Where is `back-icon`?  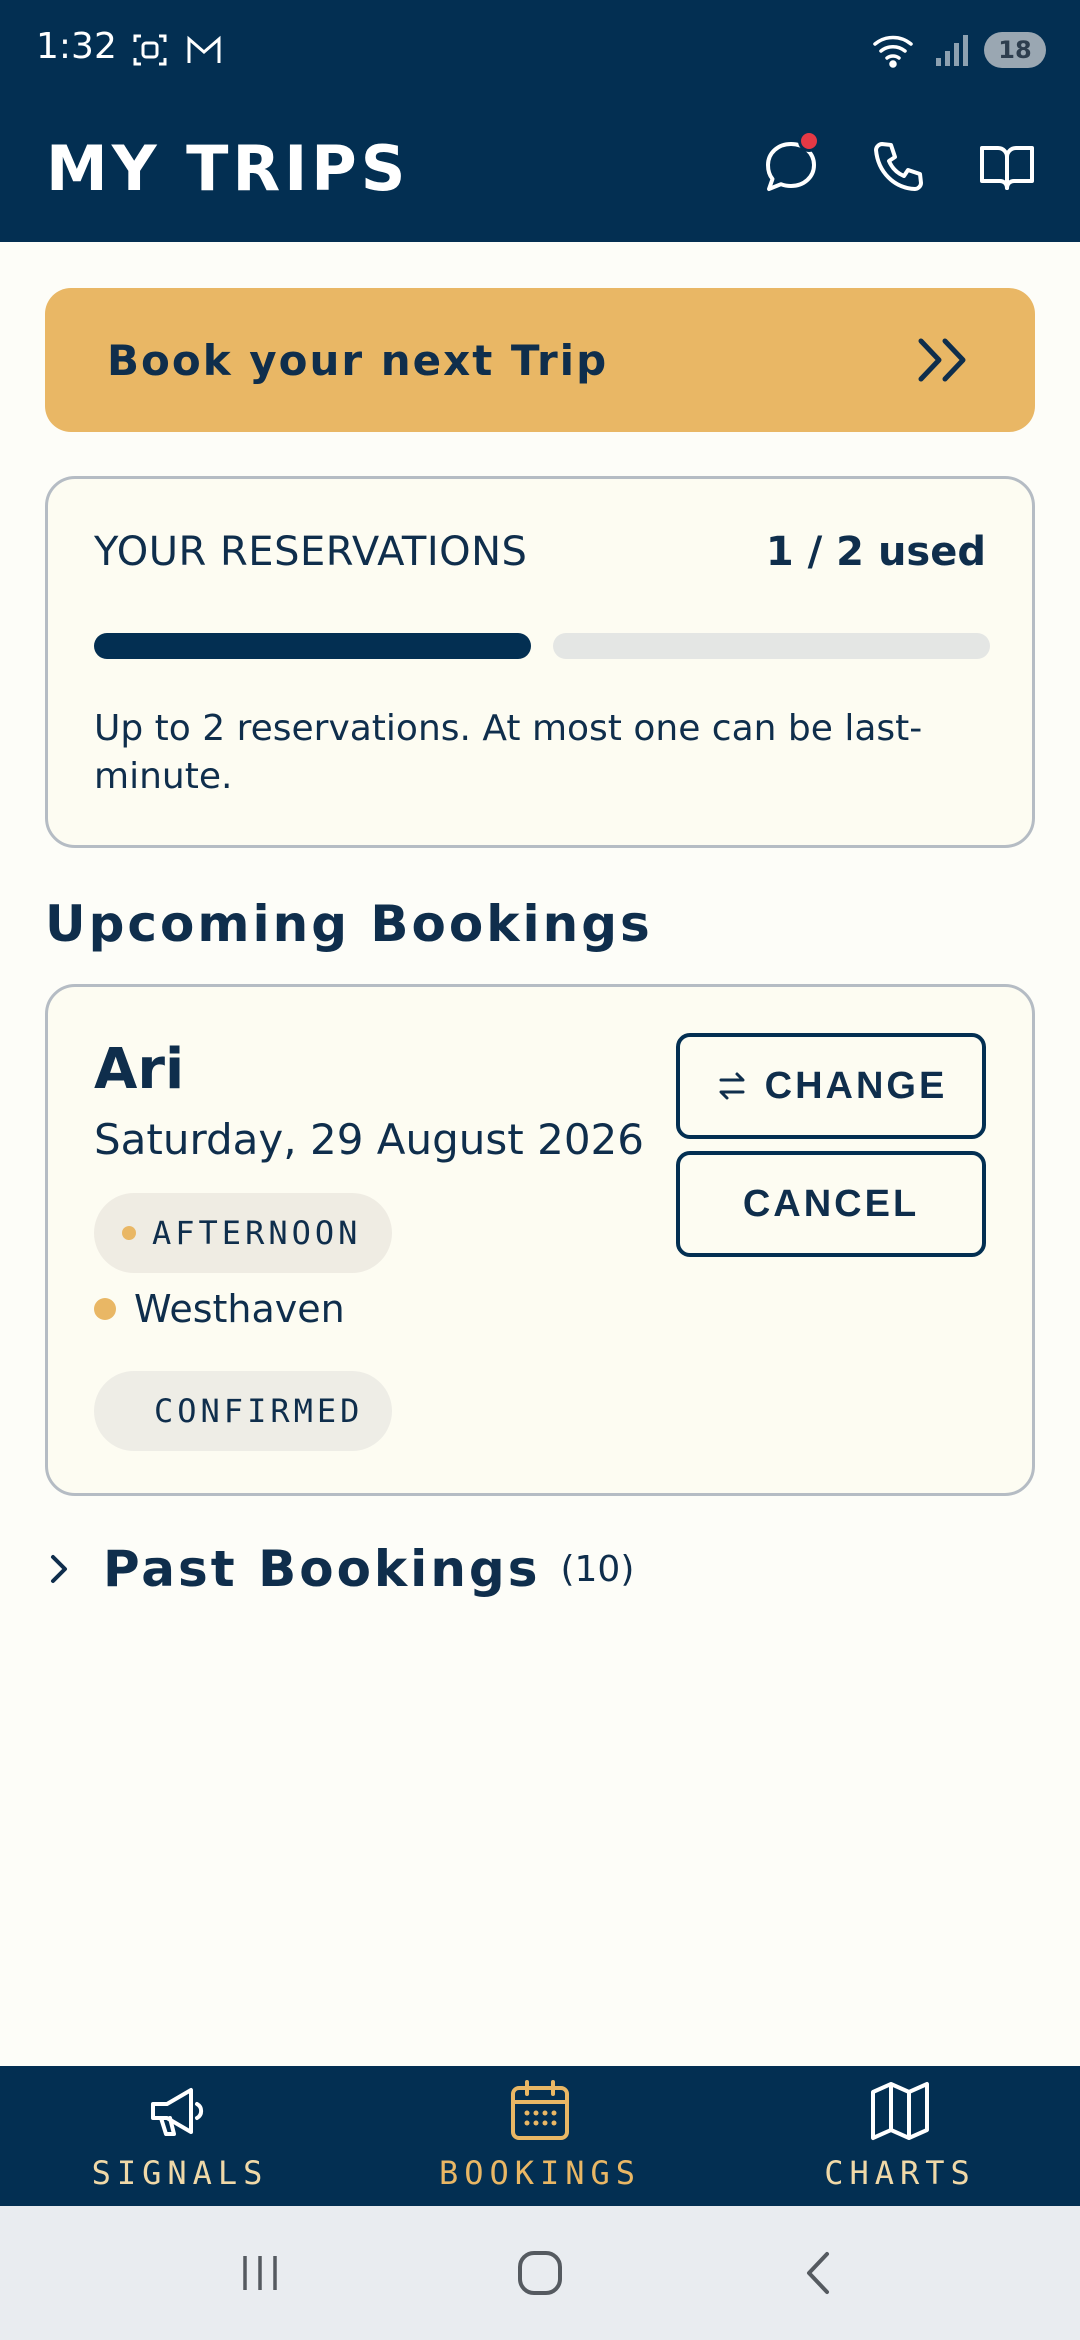 back-icon is located at coordinates (820, 2273).